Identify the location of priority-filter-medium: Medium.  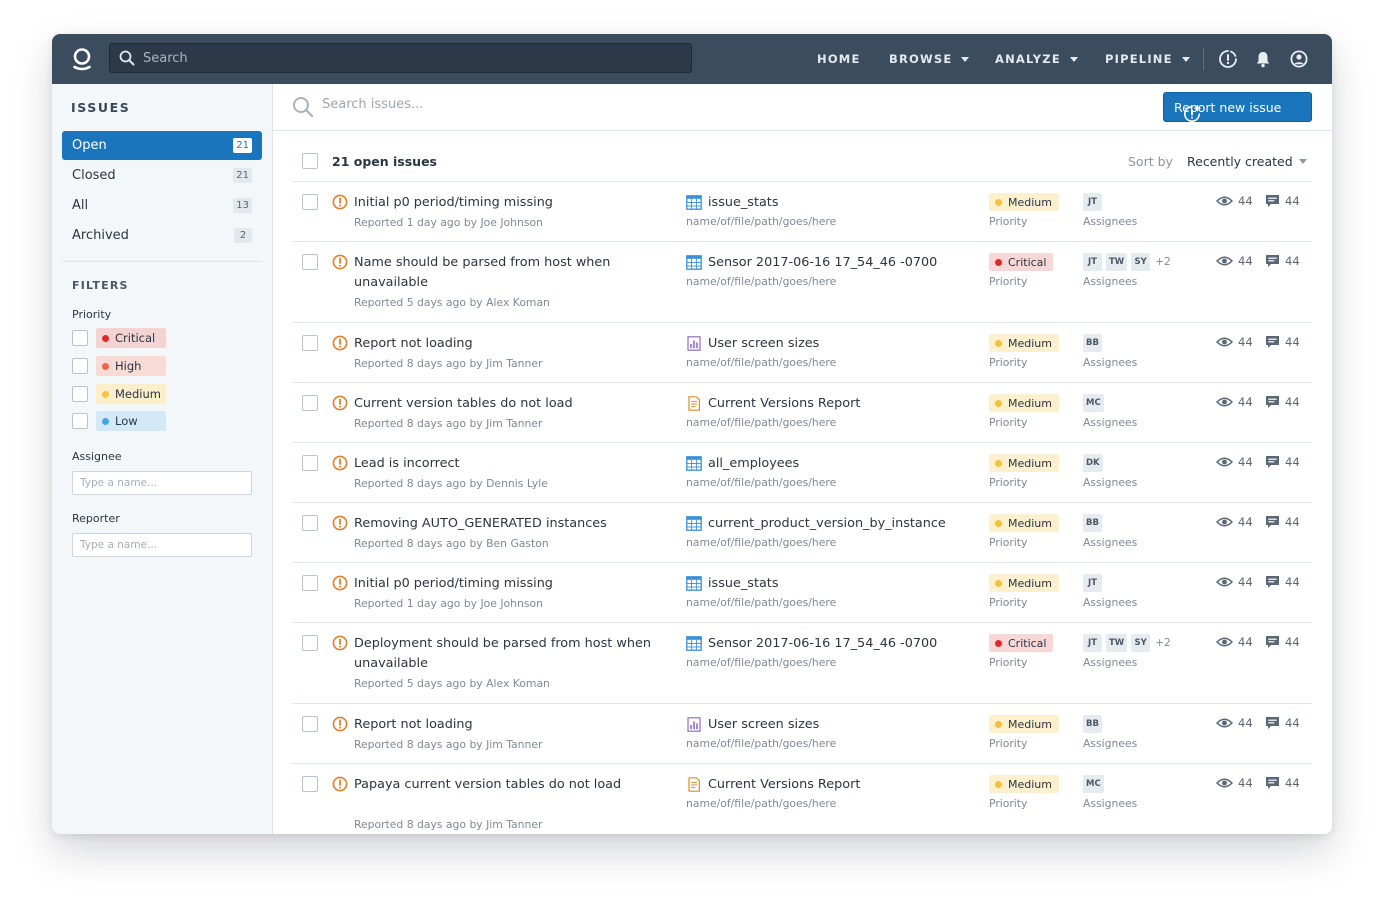
(119, 394).